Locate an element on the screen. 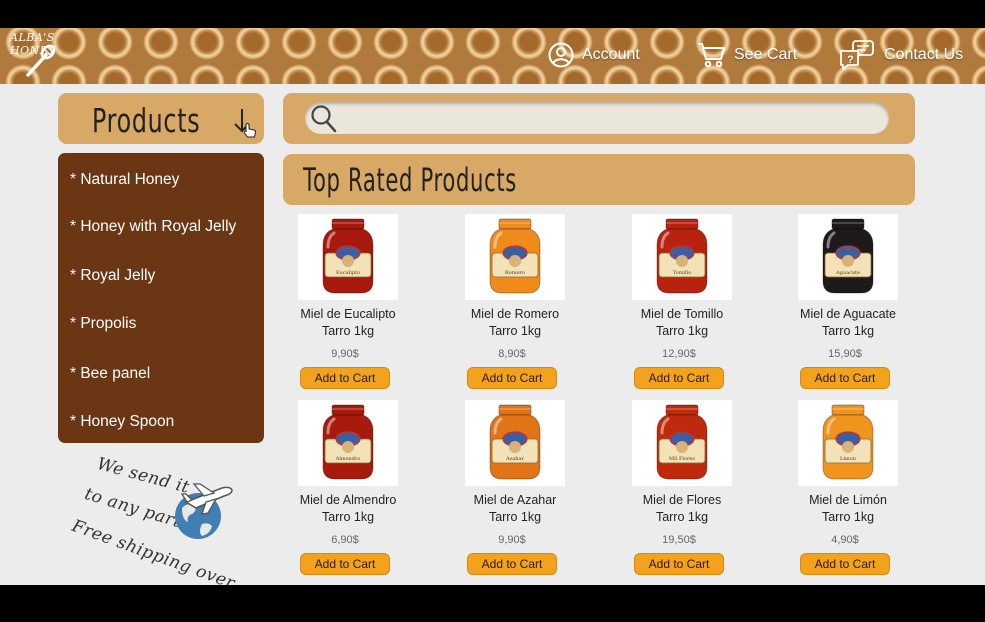 The height and width of the screenshot is (622, 985). search-input is located at coordinates (597, 118).